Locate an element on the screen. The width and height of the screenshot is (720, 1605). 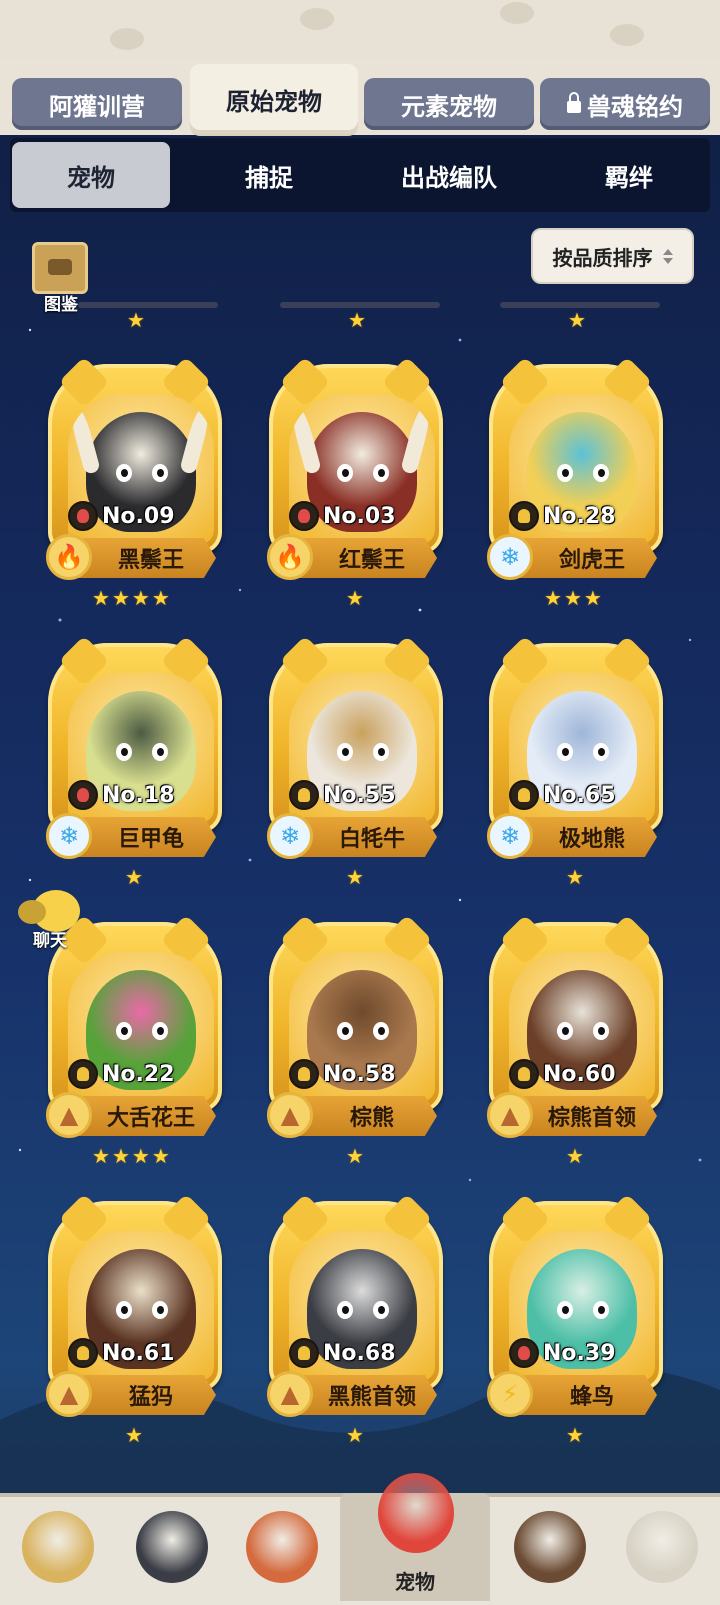
subtab-capture: 捕捉 is located at coordinates (269, 175).